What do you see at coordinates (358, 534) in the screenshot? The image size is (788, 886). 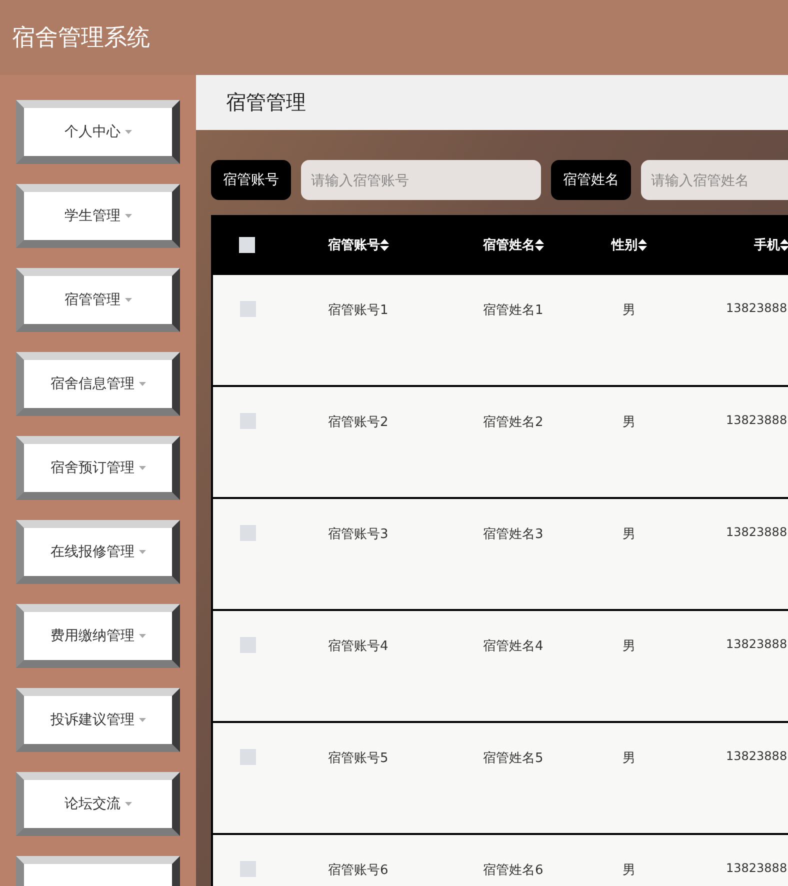 I see `table-cell-text: 宿管账号3` at bounding box center [358, 534].